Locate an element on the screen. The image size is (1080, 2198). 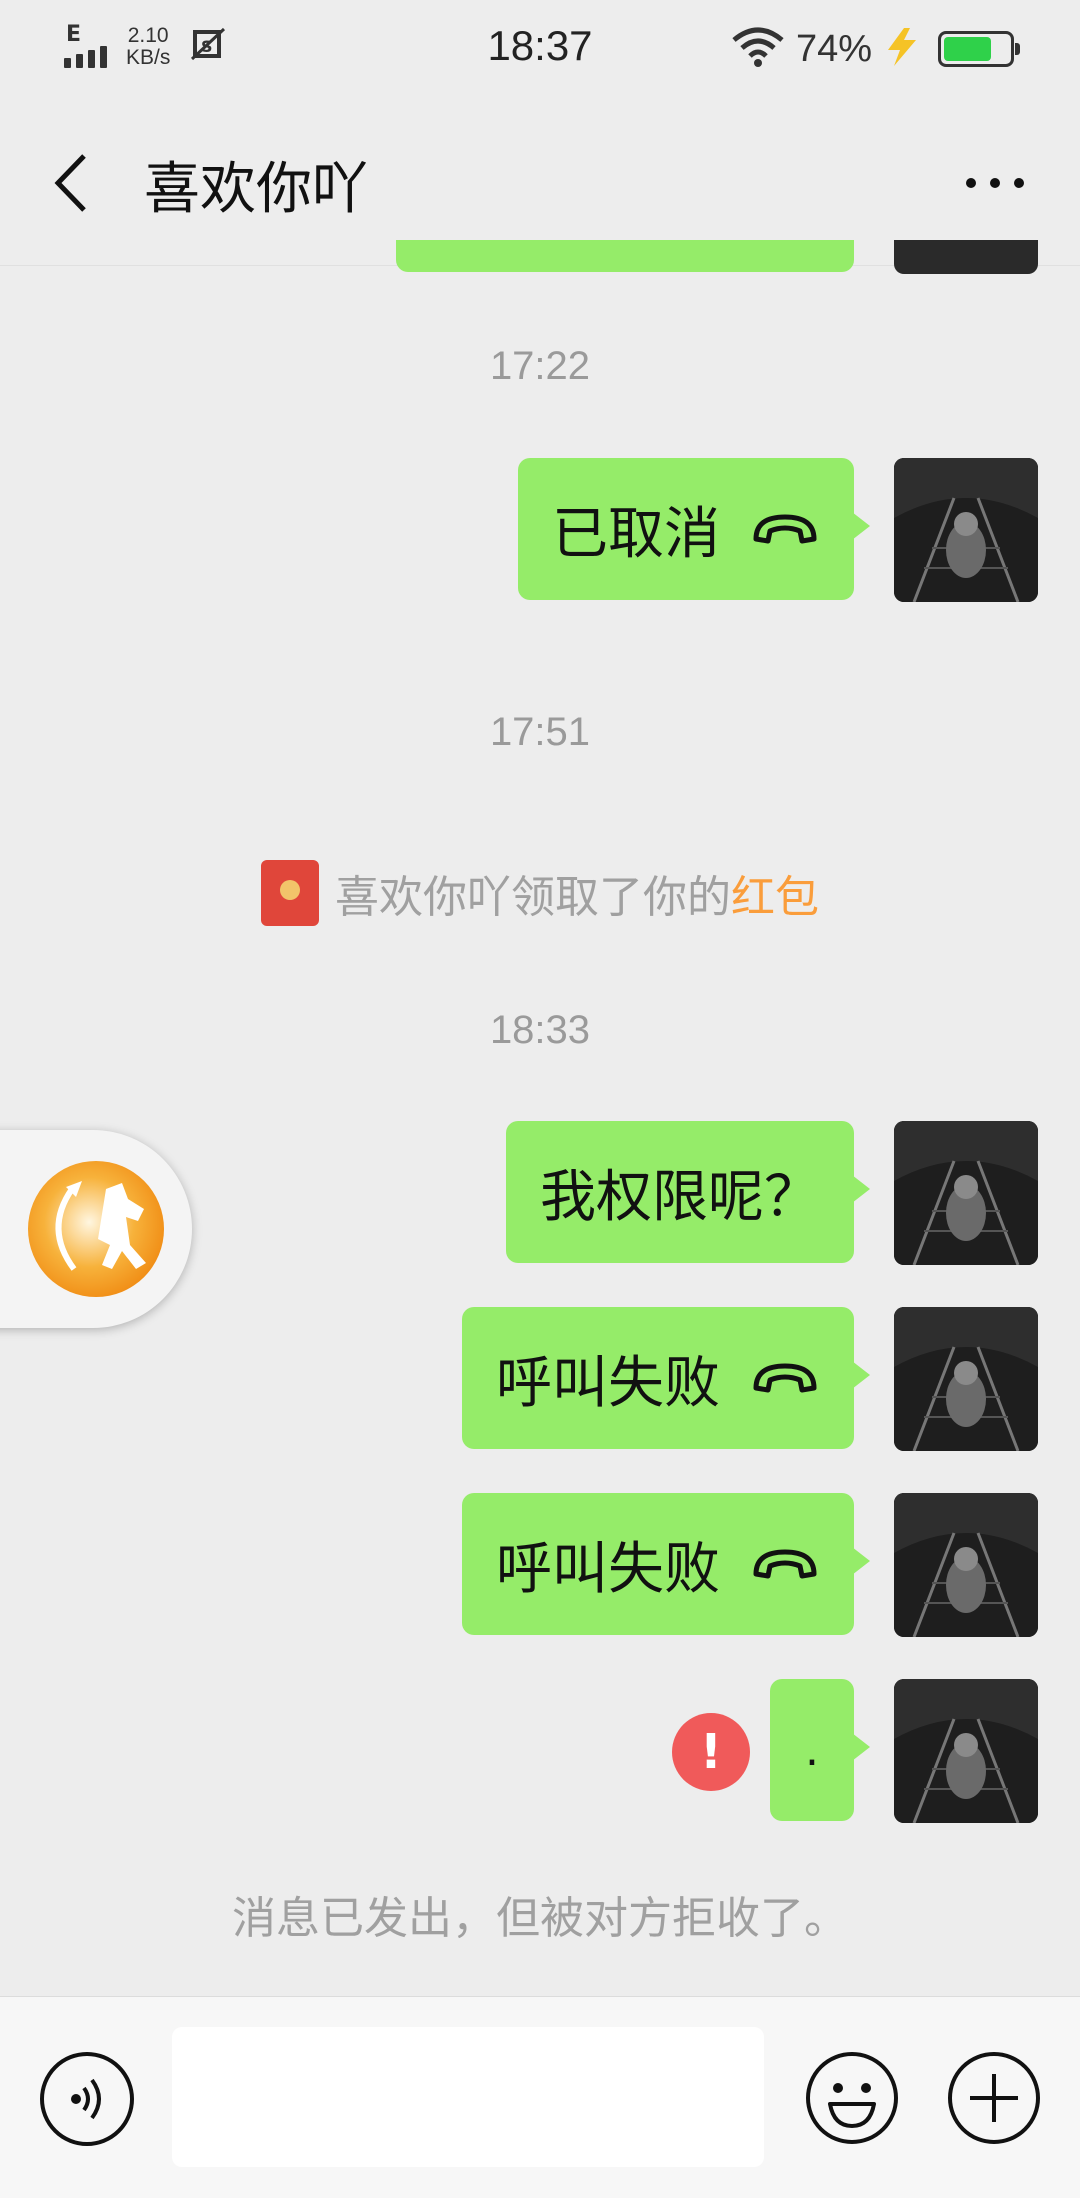
timestamp: 17:22 is located at coordinates (540, 366).